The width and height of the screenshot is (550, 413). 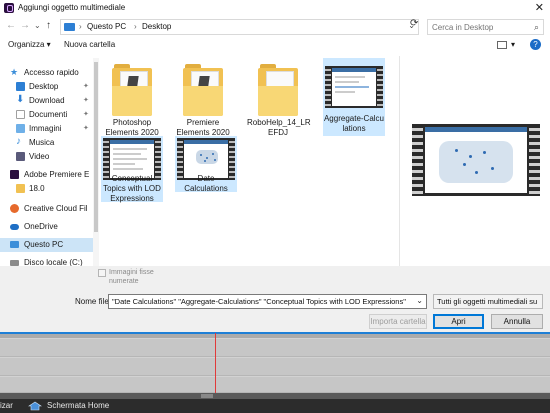 What do you see at coordinates (46, 175) in the screenshot?
I see `sidebar-item-adobe-premiere: Adobe Premiere E` at bounding box center [46, 175].